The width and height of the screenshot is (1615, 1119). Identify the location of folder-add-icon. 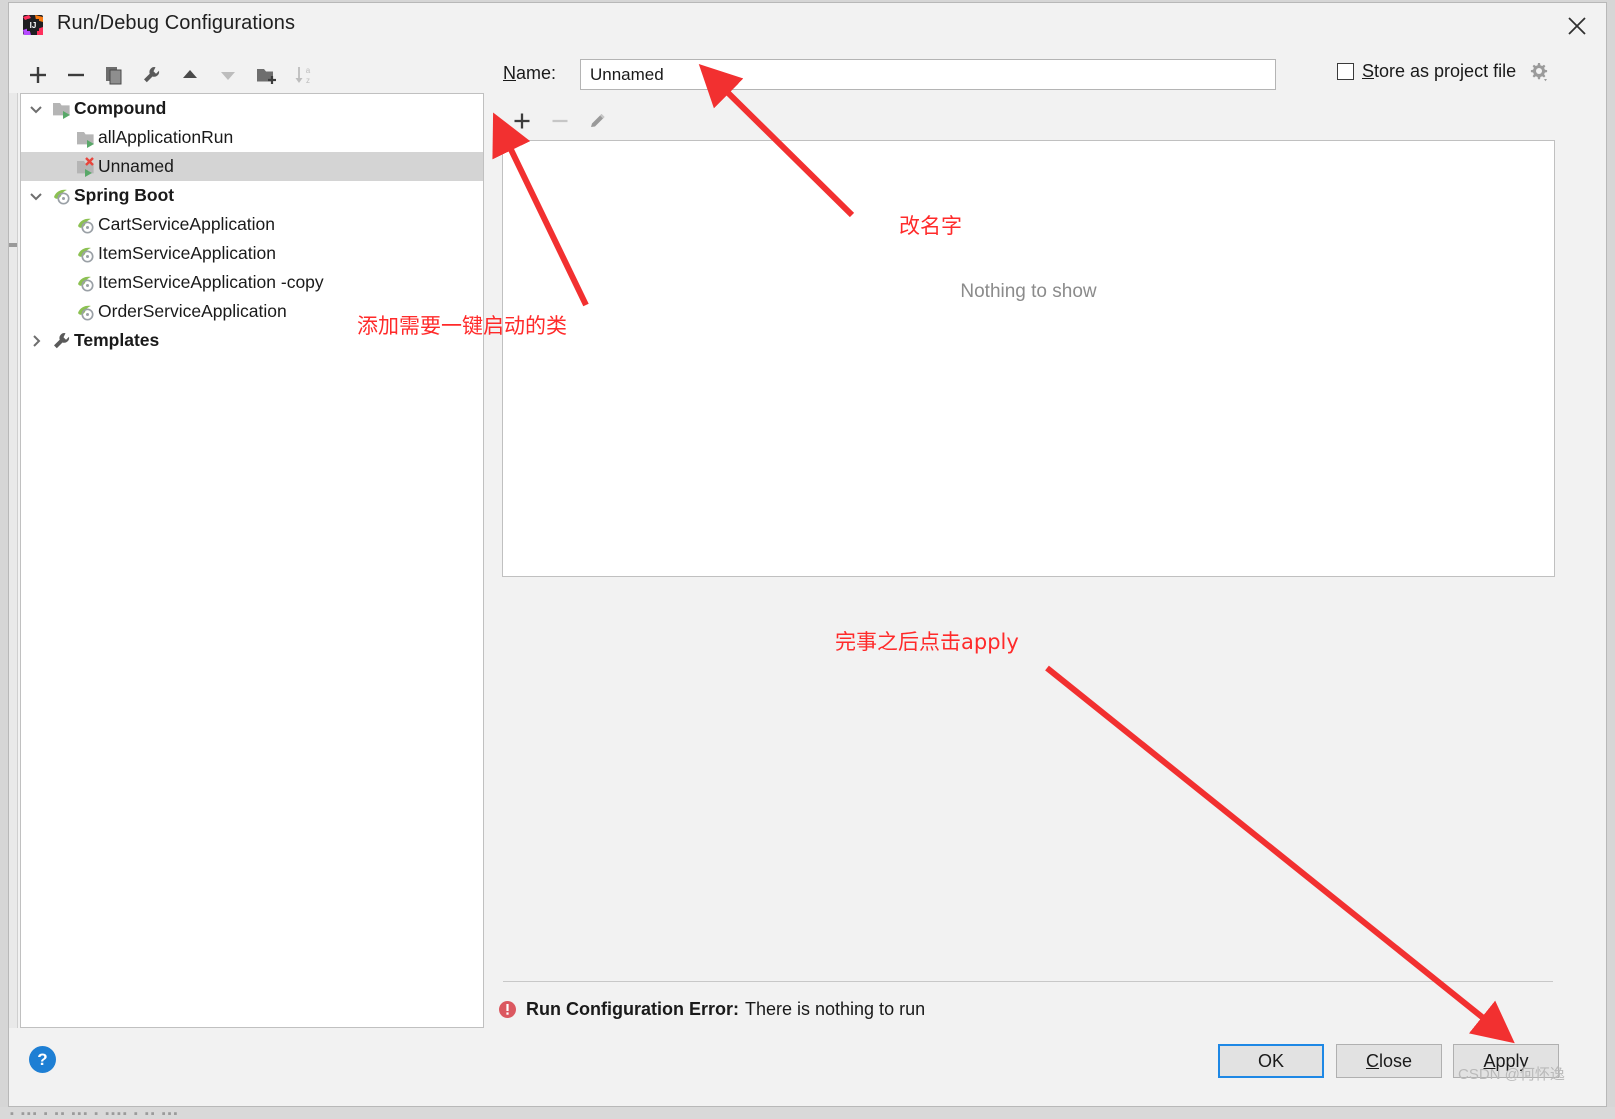
(266, 75).